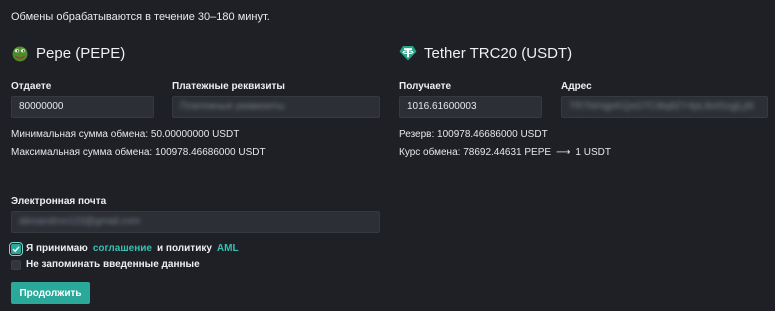 The width and height of the screenshot is (775, 311). I want to click on email-label: Электронная почта, so click(59, 201).